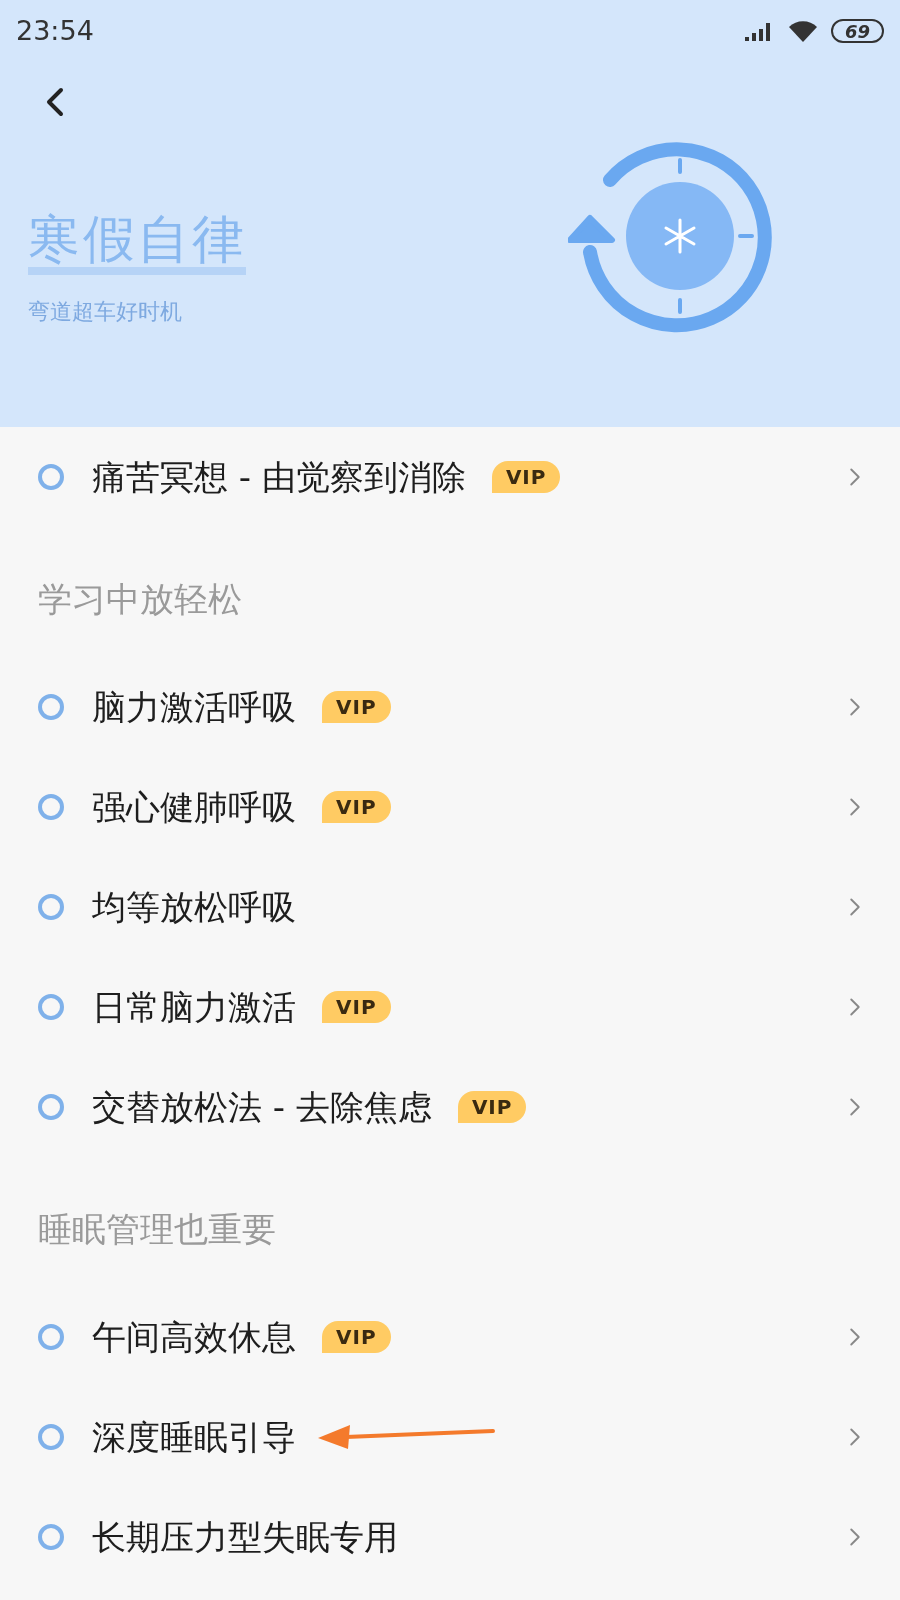 Image resolution: width=900 pixels, height=1600 pixels. What do you see at coordinates (194, 1337) in the screenshot?
I see `item-label: 午间高效休息` at bounding box center [194, 1337].